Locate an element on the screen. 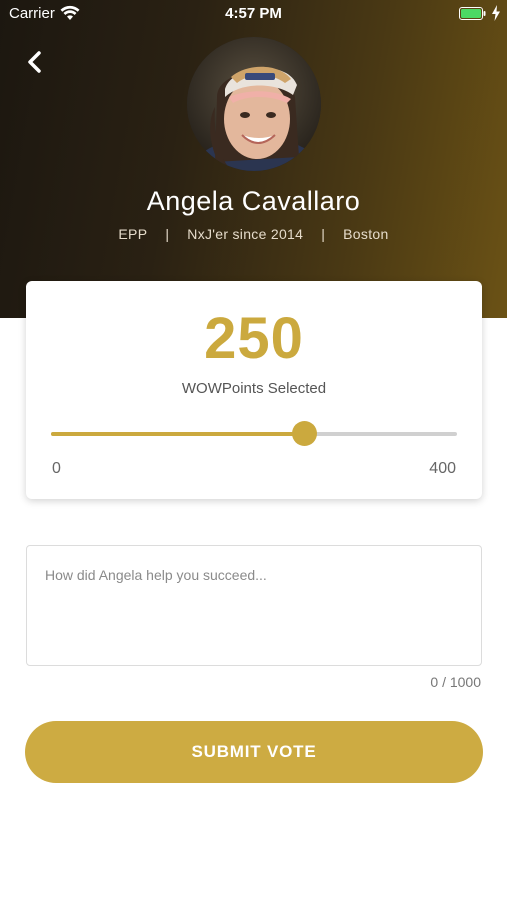  points-value: 250 is located at coordinates (254, 338).